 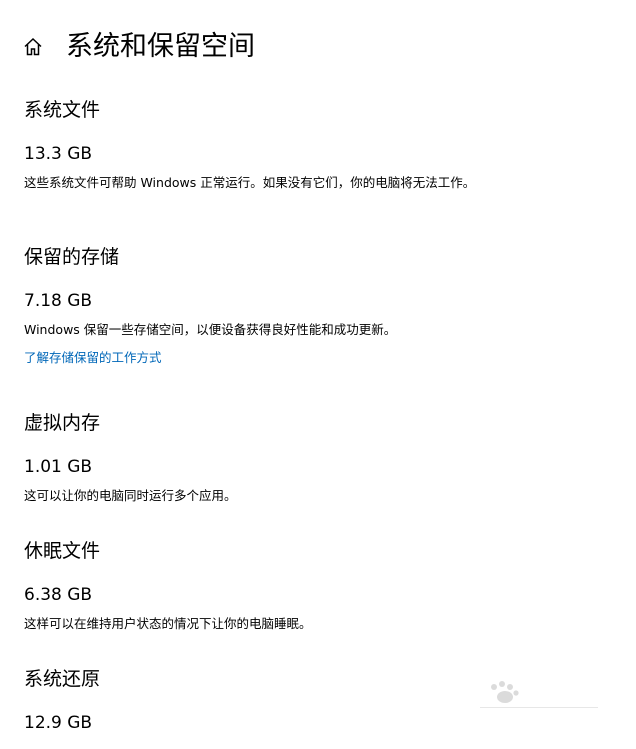 What do you see at coordinates (58, 154) in the screenshot?
I see `size-value: 13.3 GB` at bounding box center [58, 154].